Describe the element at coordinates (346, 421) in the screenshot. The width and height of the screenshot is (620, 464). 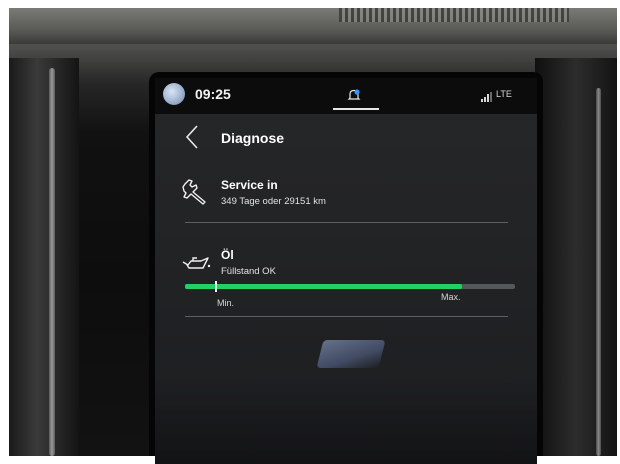
I see `screen-shade` at that location.